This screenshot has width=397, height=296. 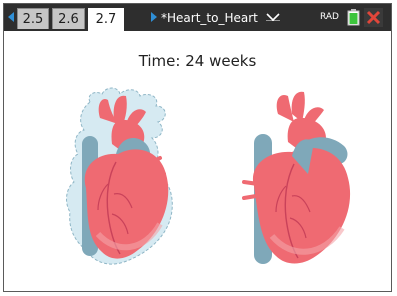 I want to click on tab-2-6: 2.6, so click(x=68, y=18).